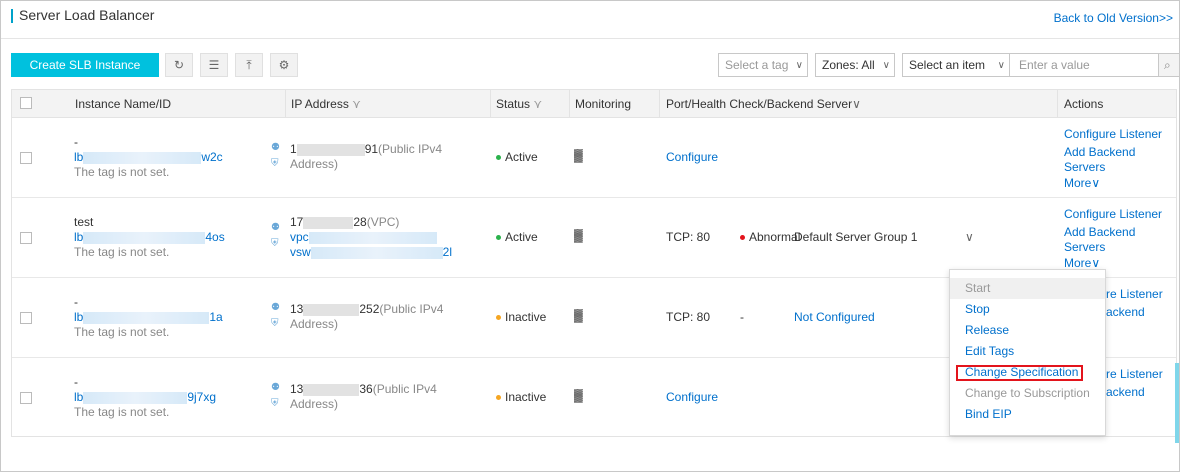  Describe the element at coordinates (763, 104) in the screenshot. I see `column-port-health: Port/Health Check/Backend Server∨` at that location.